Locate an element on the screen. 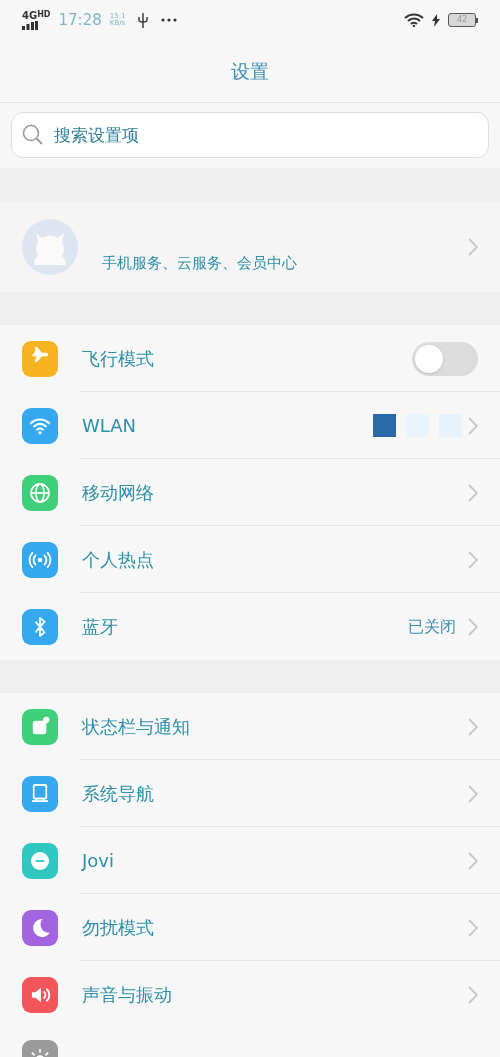 Image resolution: width=500 pixels, height=1057 pixels. signal-icon is located at coordinates (30, 25).